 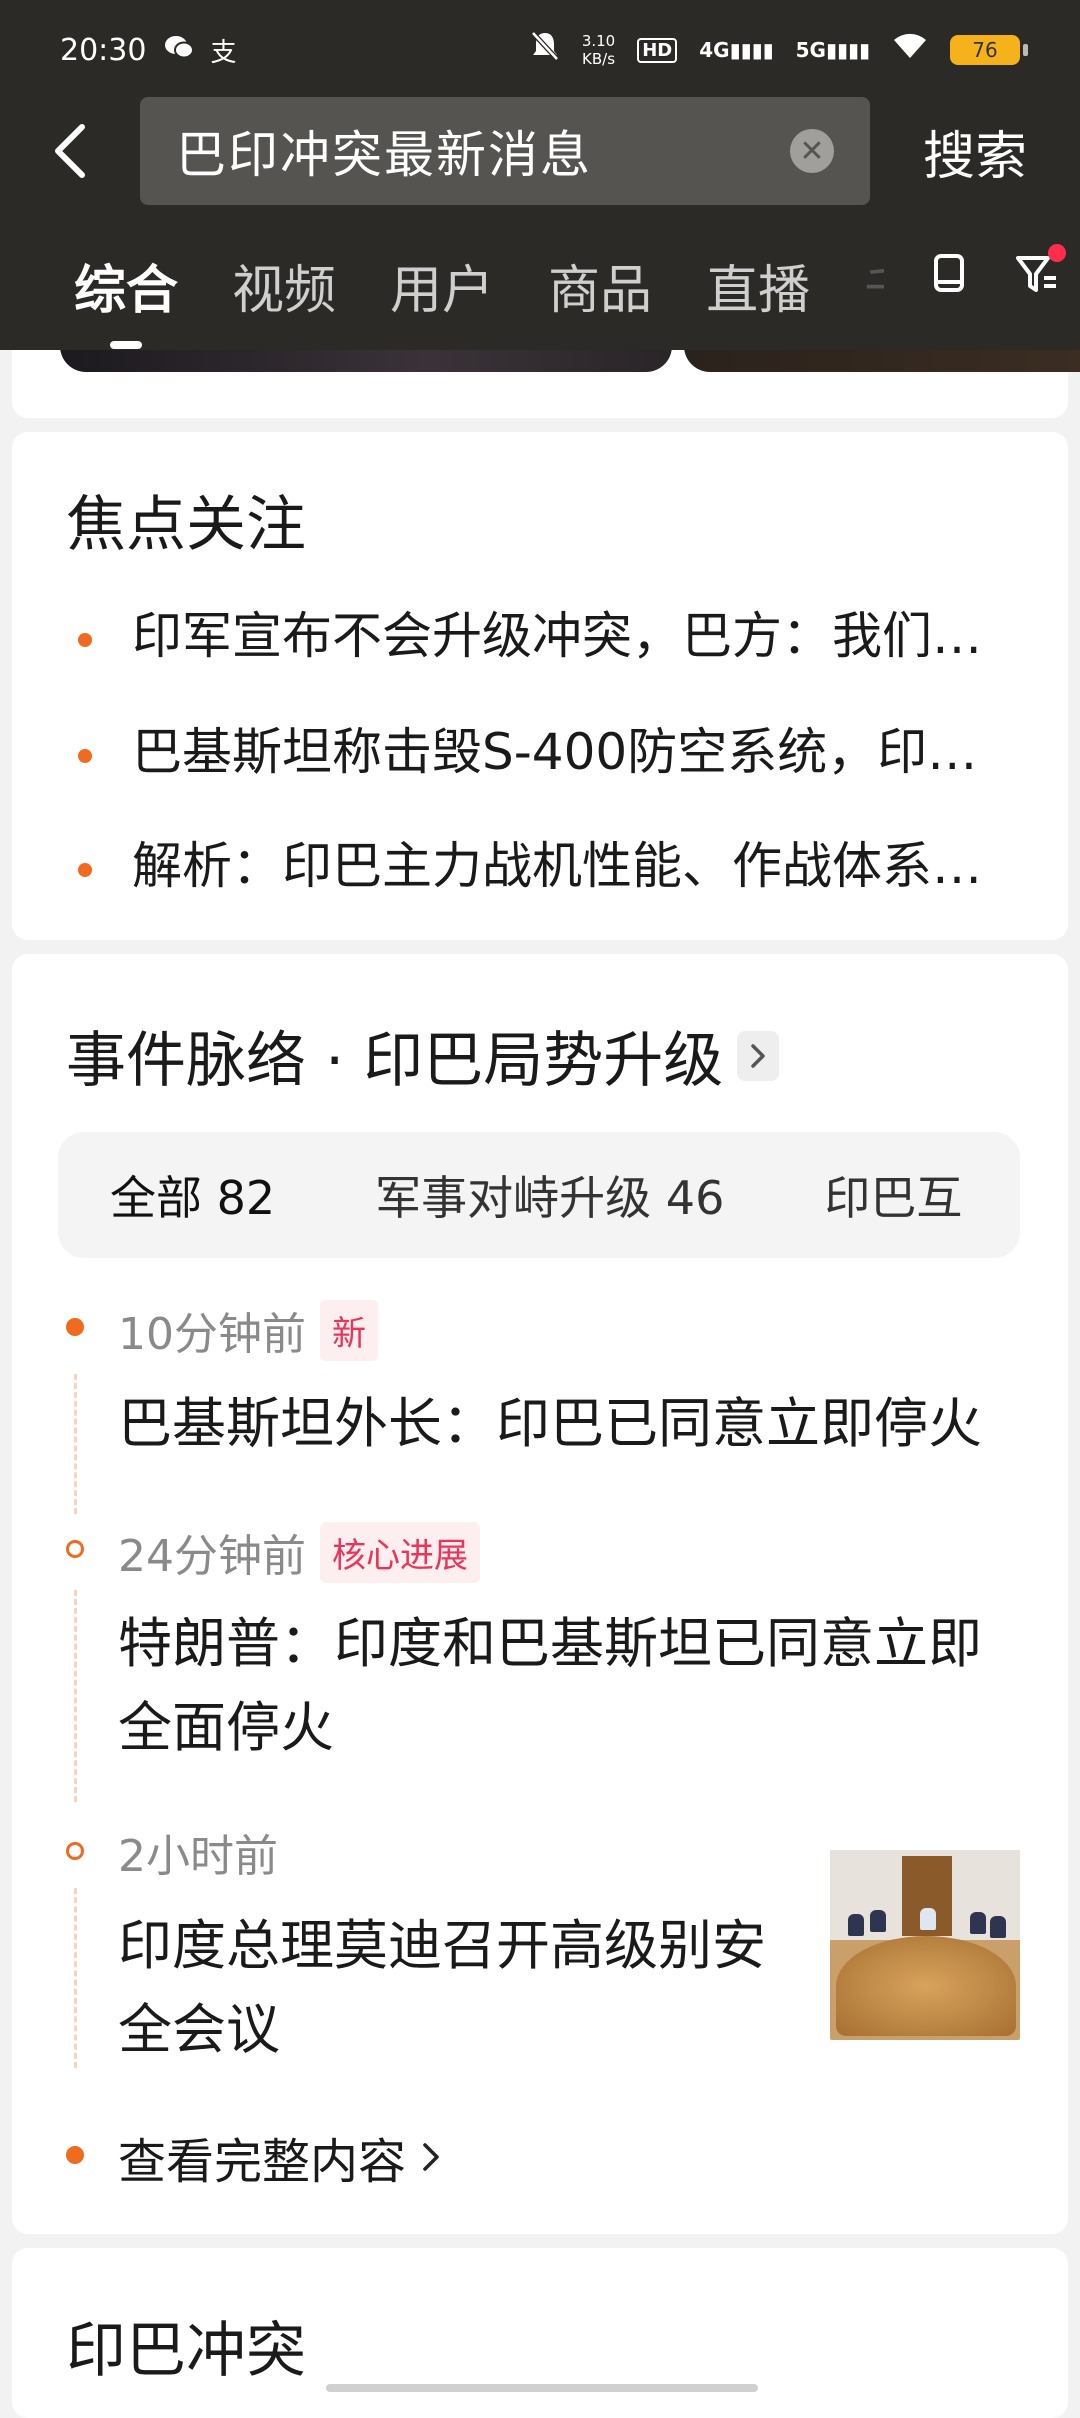 I want to click on search-row: 巴印冲突最新消息 ✕ 搜索, so click(x=540, y=151).